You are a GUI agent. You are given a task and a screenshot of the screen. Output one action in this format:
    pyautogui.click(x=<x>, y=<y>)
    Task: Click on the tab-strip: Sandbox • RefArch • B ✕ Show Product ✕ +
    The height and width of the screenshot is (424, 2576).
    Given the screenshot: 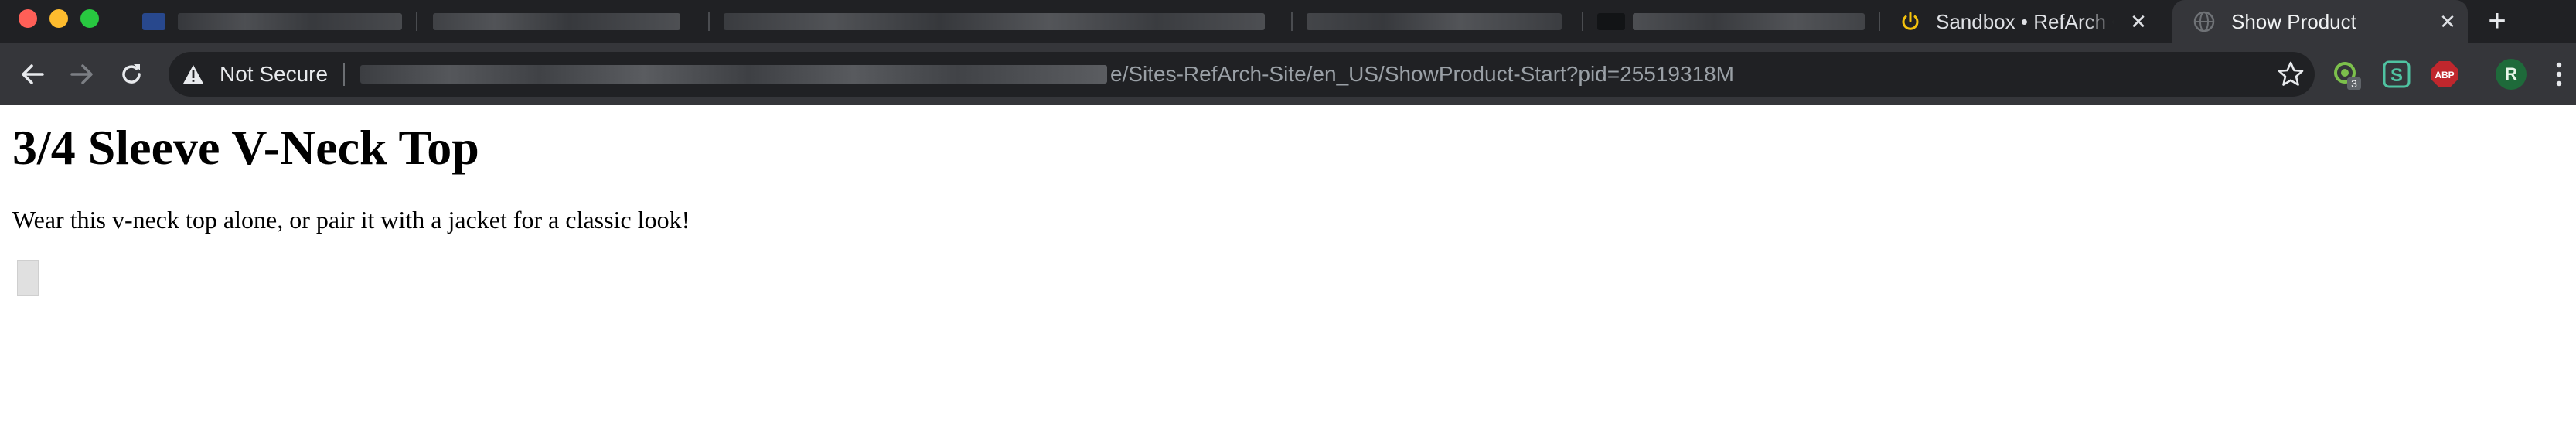 What is the action you would take?
    pyautogui.click(x=1288, y=22)
    